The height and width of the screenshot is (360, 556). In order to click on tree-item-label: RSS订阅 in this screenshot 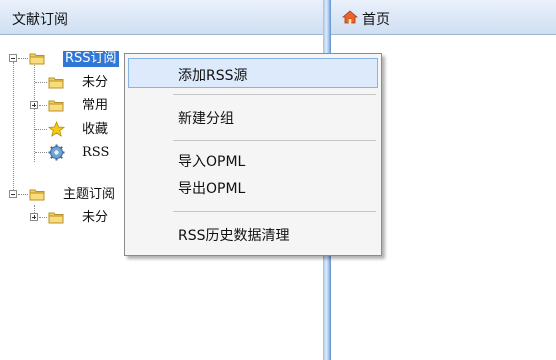, I will do `click(91, 59)`.